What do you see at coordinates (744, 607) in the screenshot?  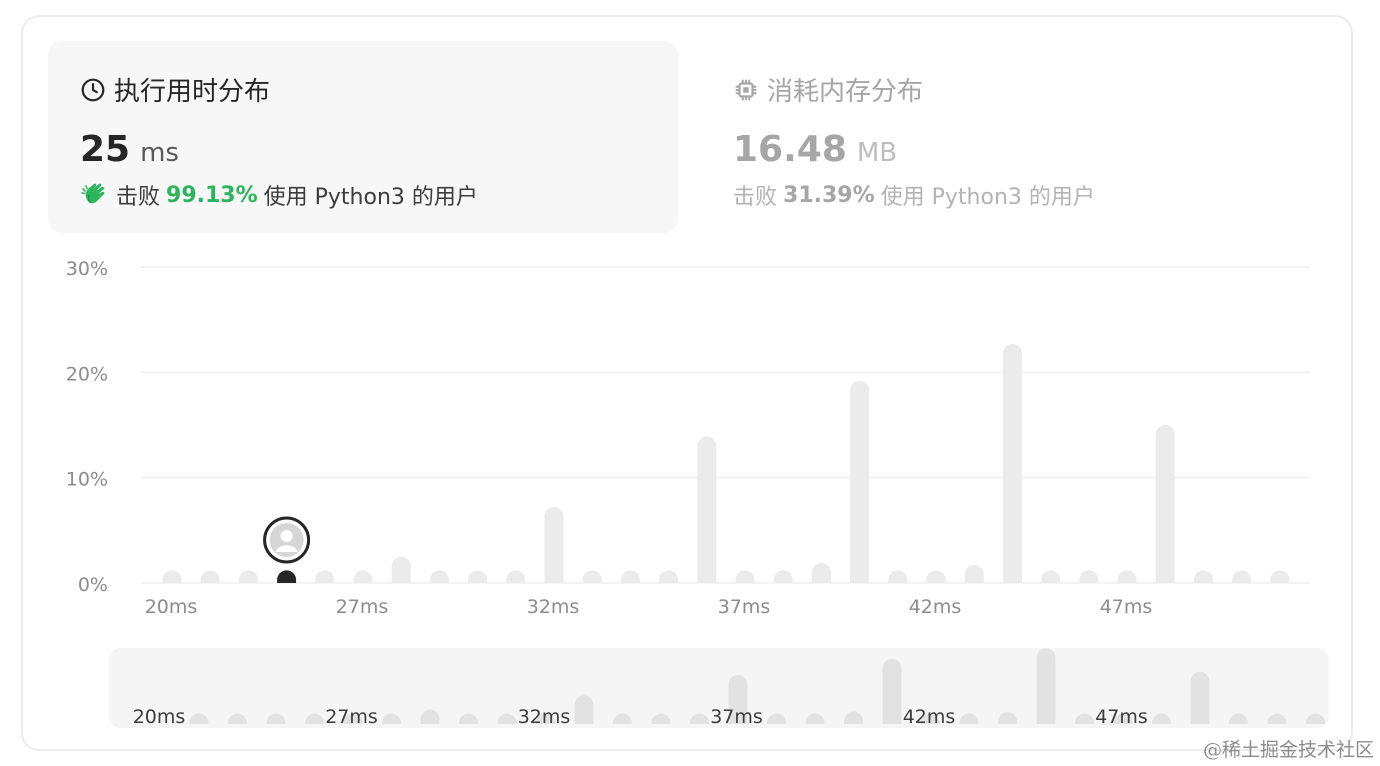 I see `x-tick-label: 37ms` at bounding box center [744, 607].